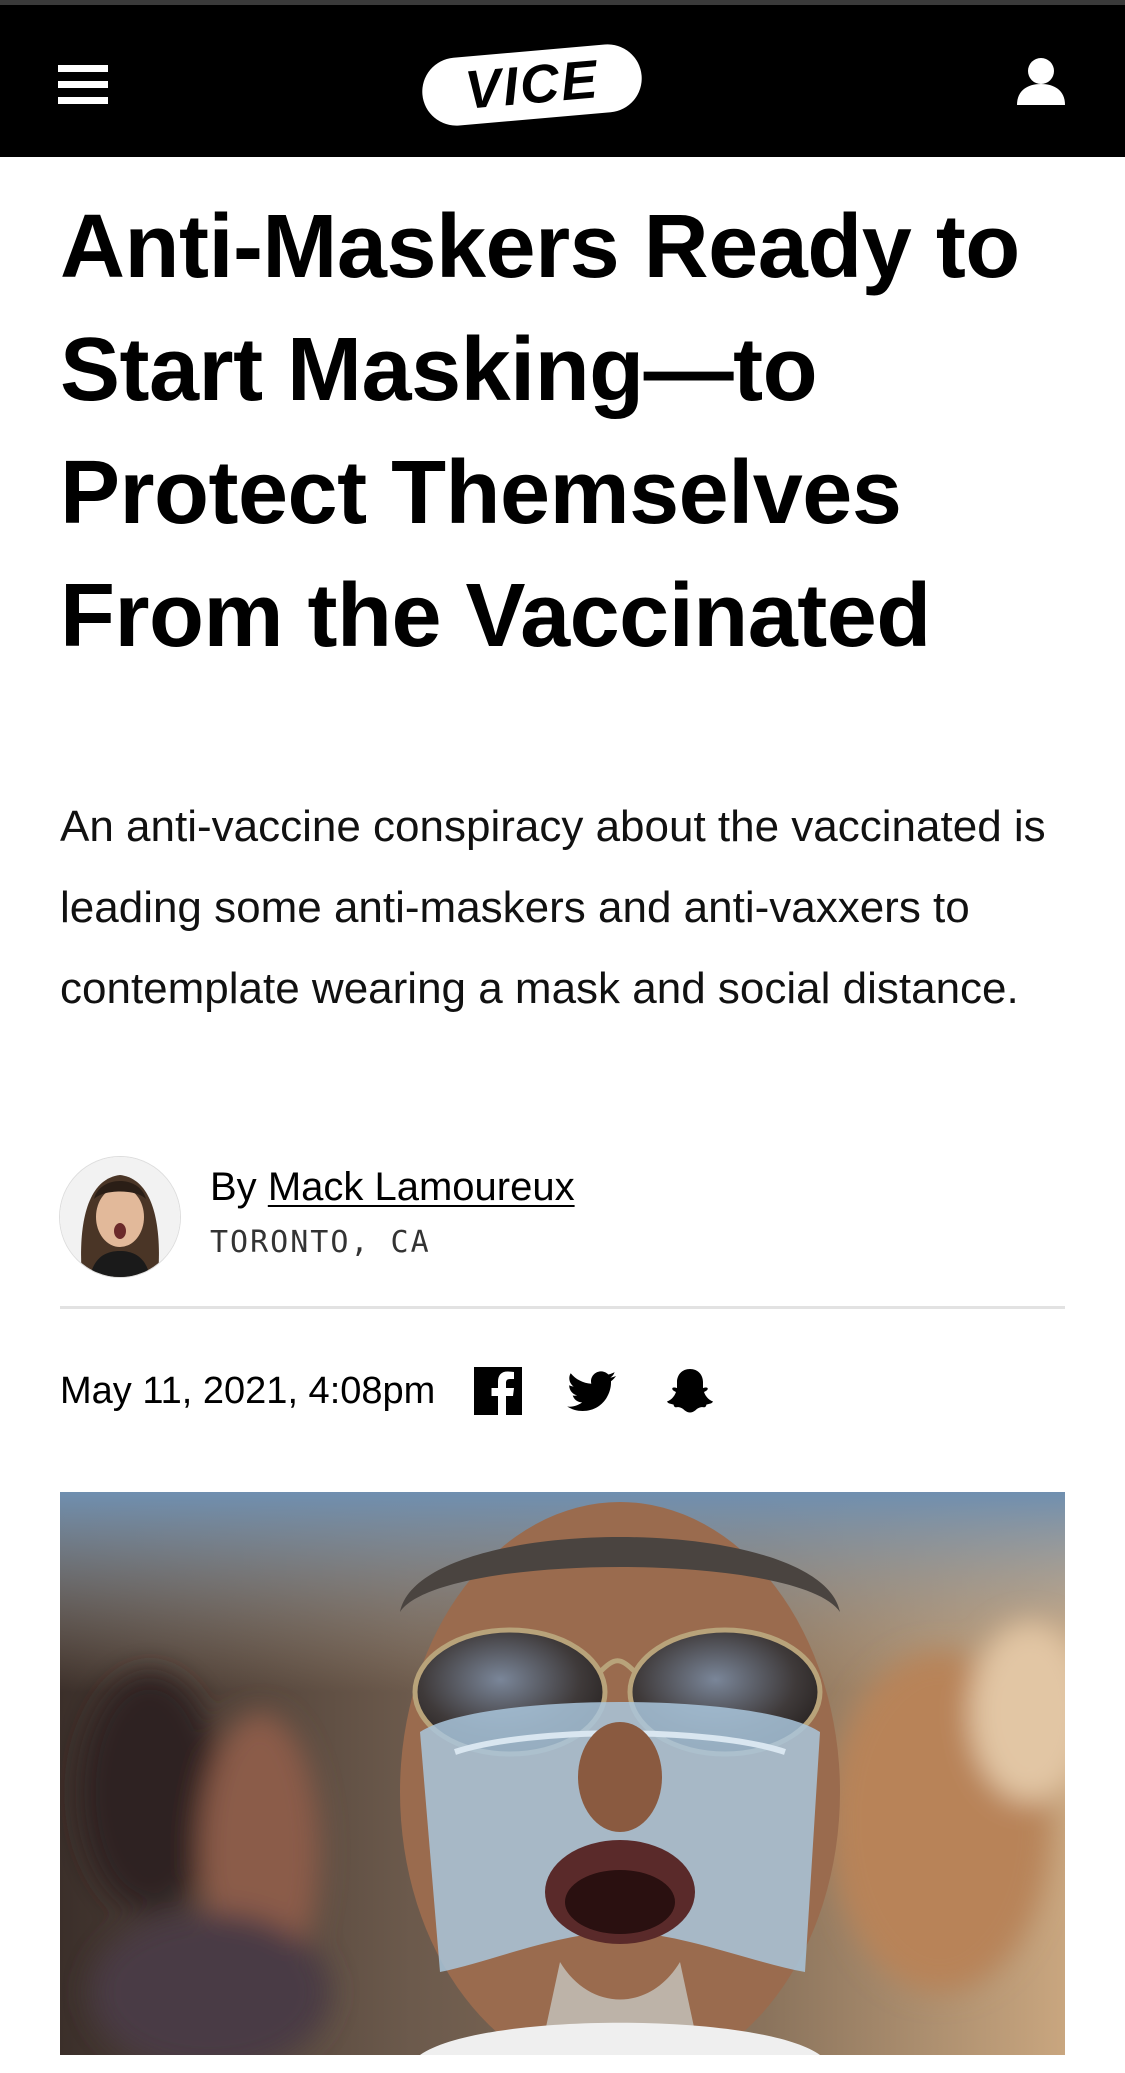 This screenshot has width=1125, height=2073. What do you see at coordinates (248, 1391) in the screenshot?
I see `publish-date: May 11, 2021, 4:08pm` at bounding box center [248, 1391].